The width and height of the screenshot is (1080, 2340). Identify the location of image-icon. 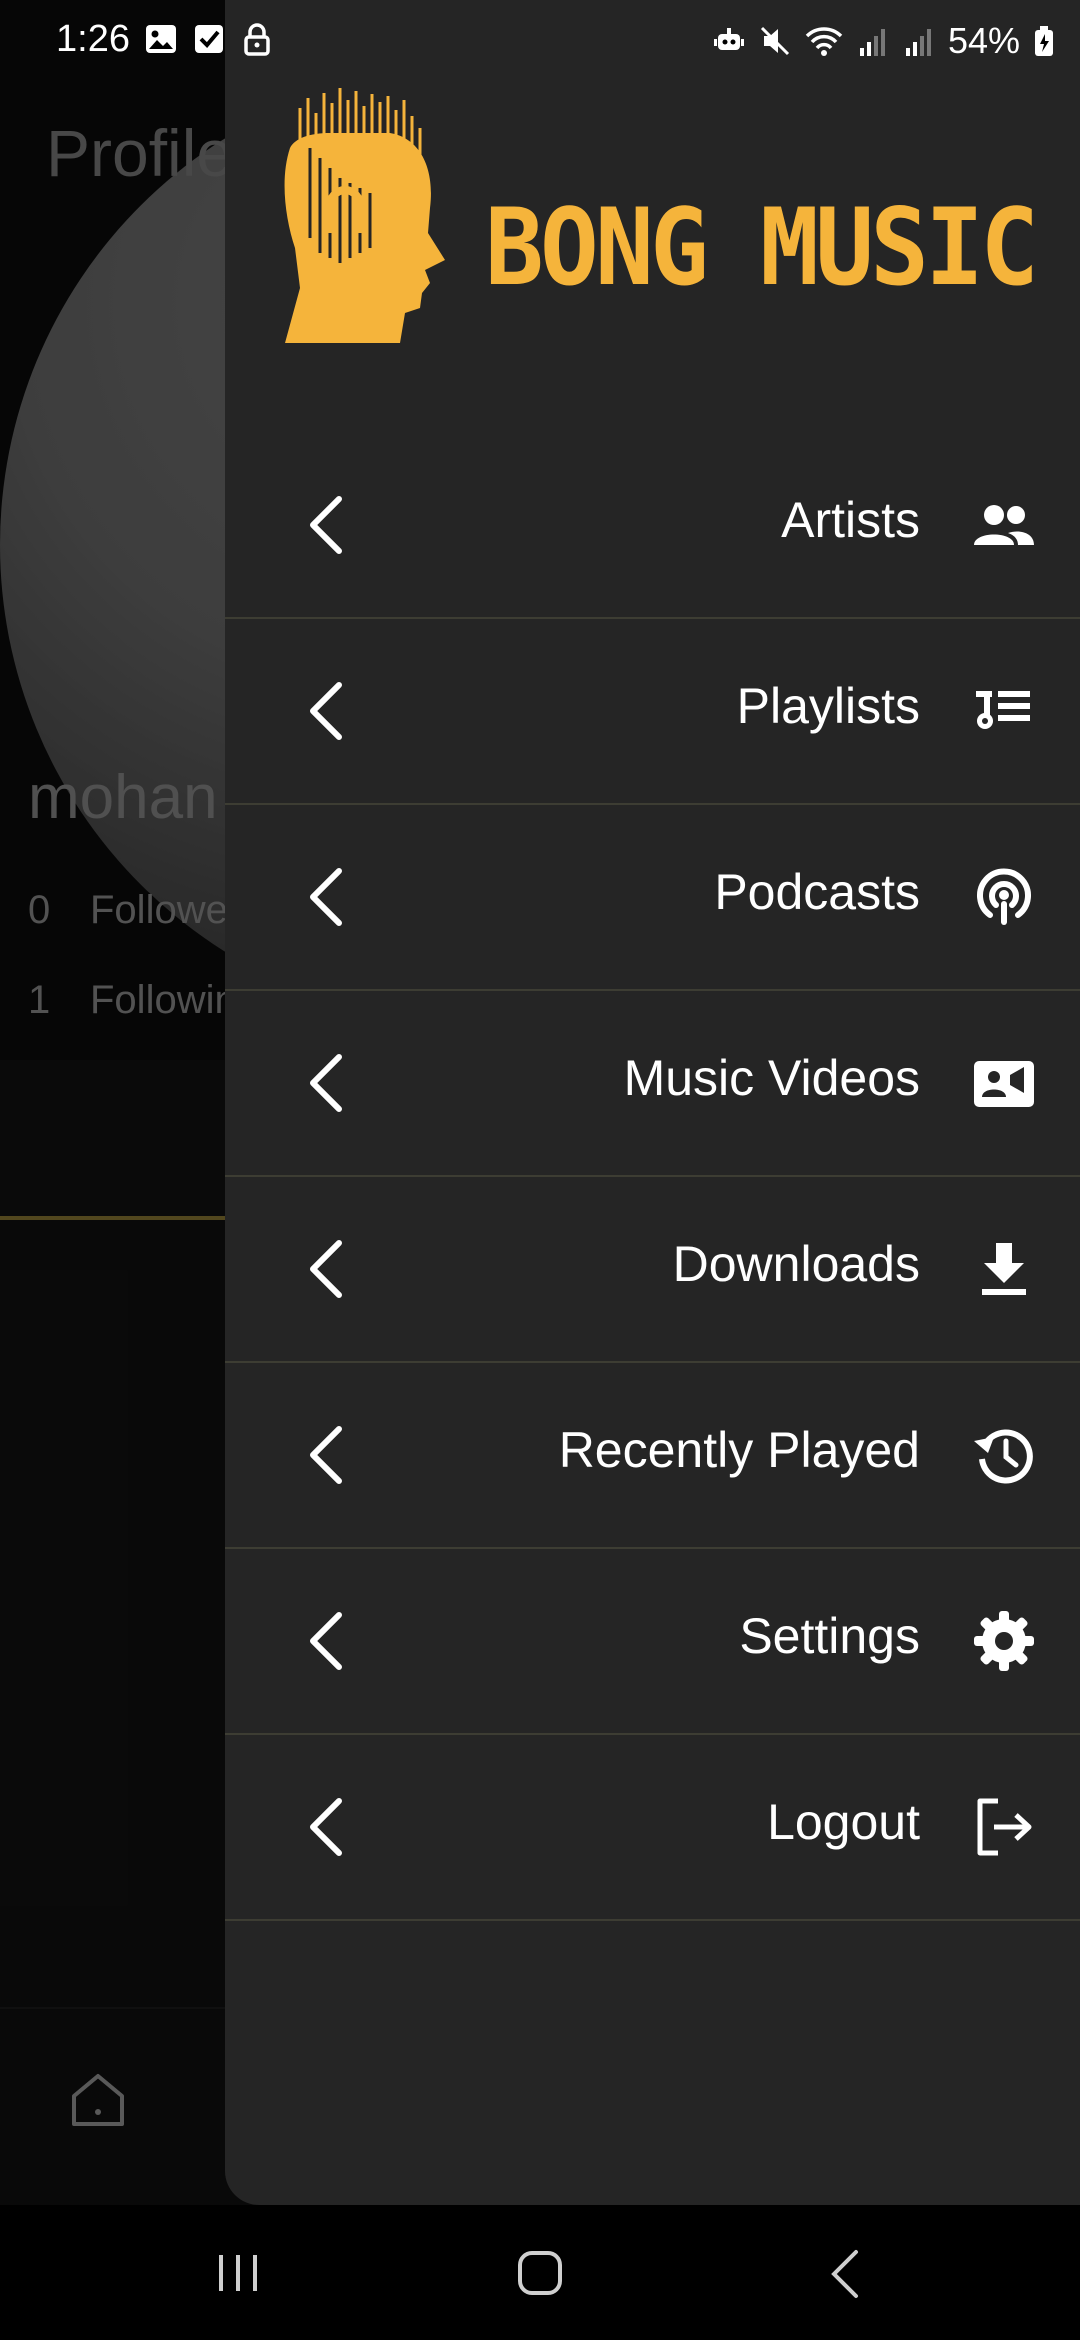
(161, 39).